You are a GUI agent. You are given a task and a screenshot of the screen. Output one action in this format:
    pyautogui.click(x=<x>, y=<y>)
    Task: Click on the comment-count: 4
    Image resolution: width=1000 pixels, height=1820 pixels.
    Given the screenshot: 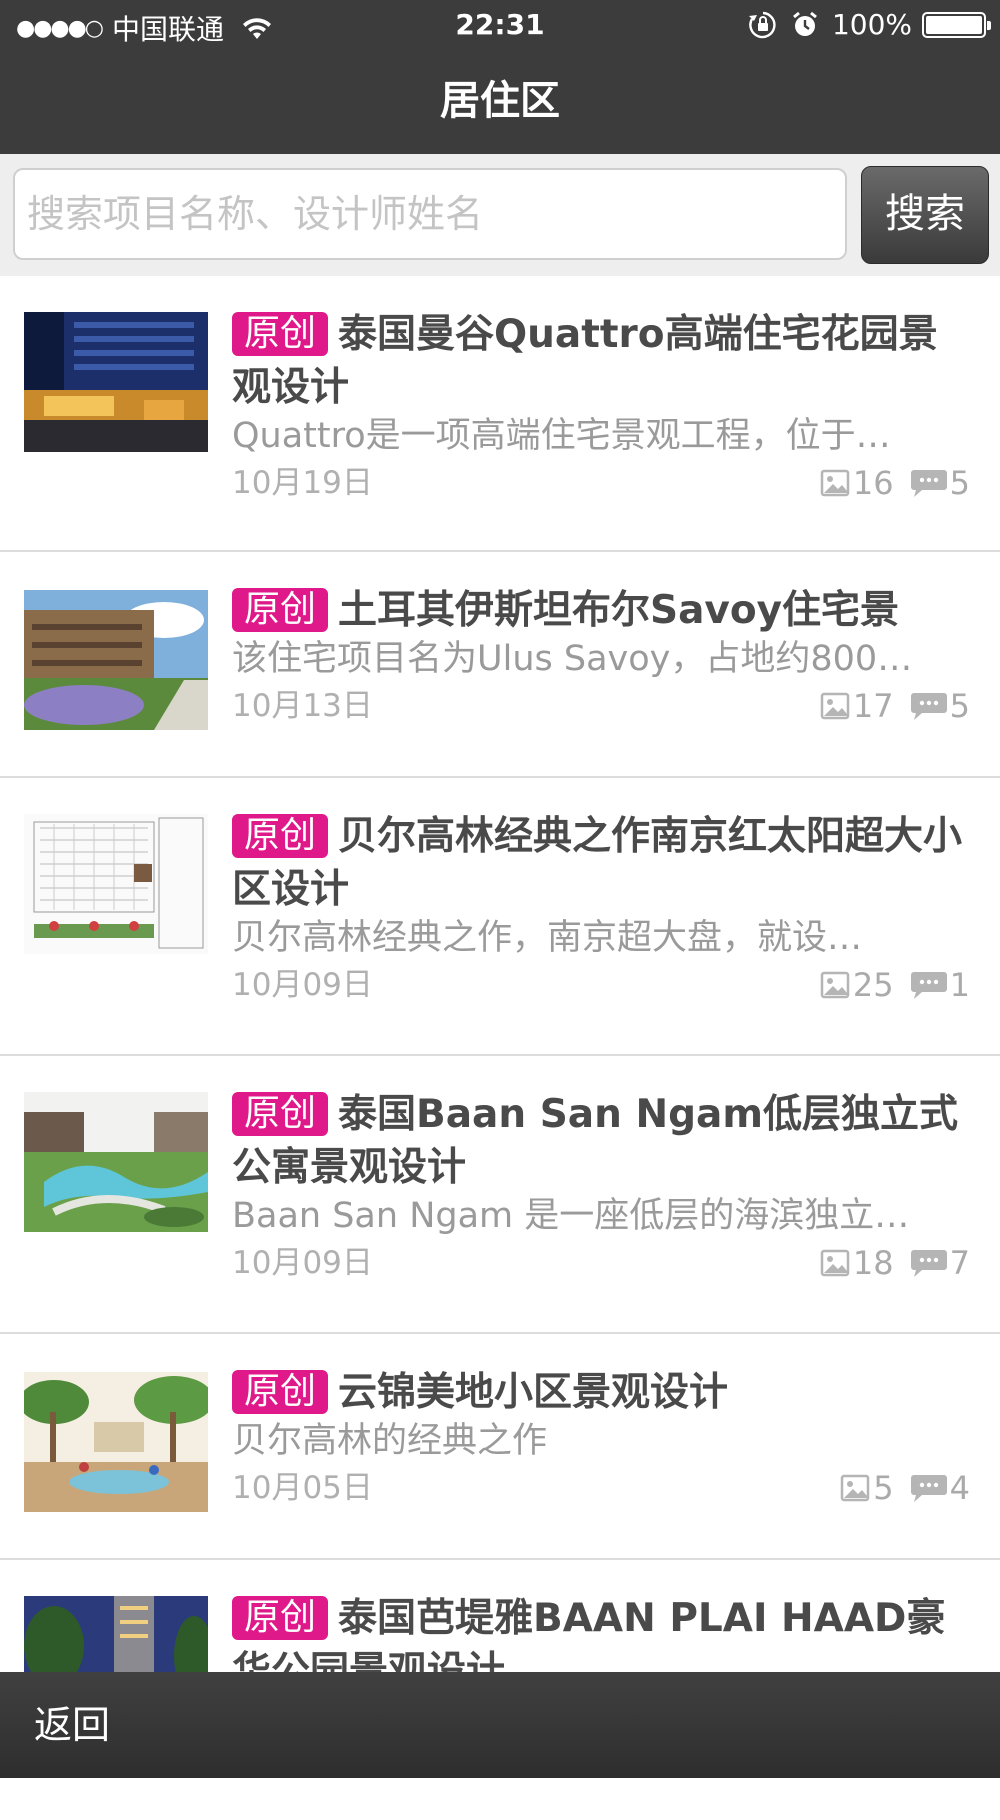 What is the action you would take?
    pyautogui.click(x=959, y=1488)
    